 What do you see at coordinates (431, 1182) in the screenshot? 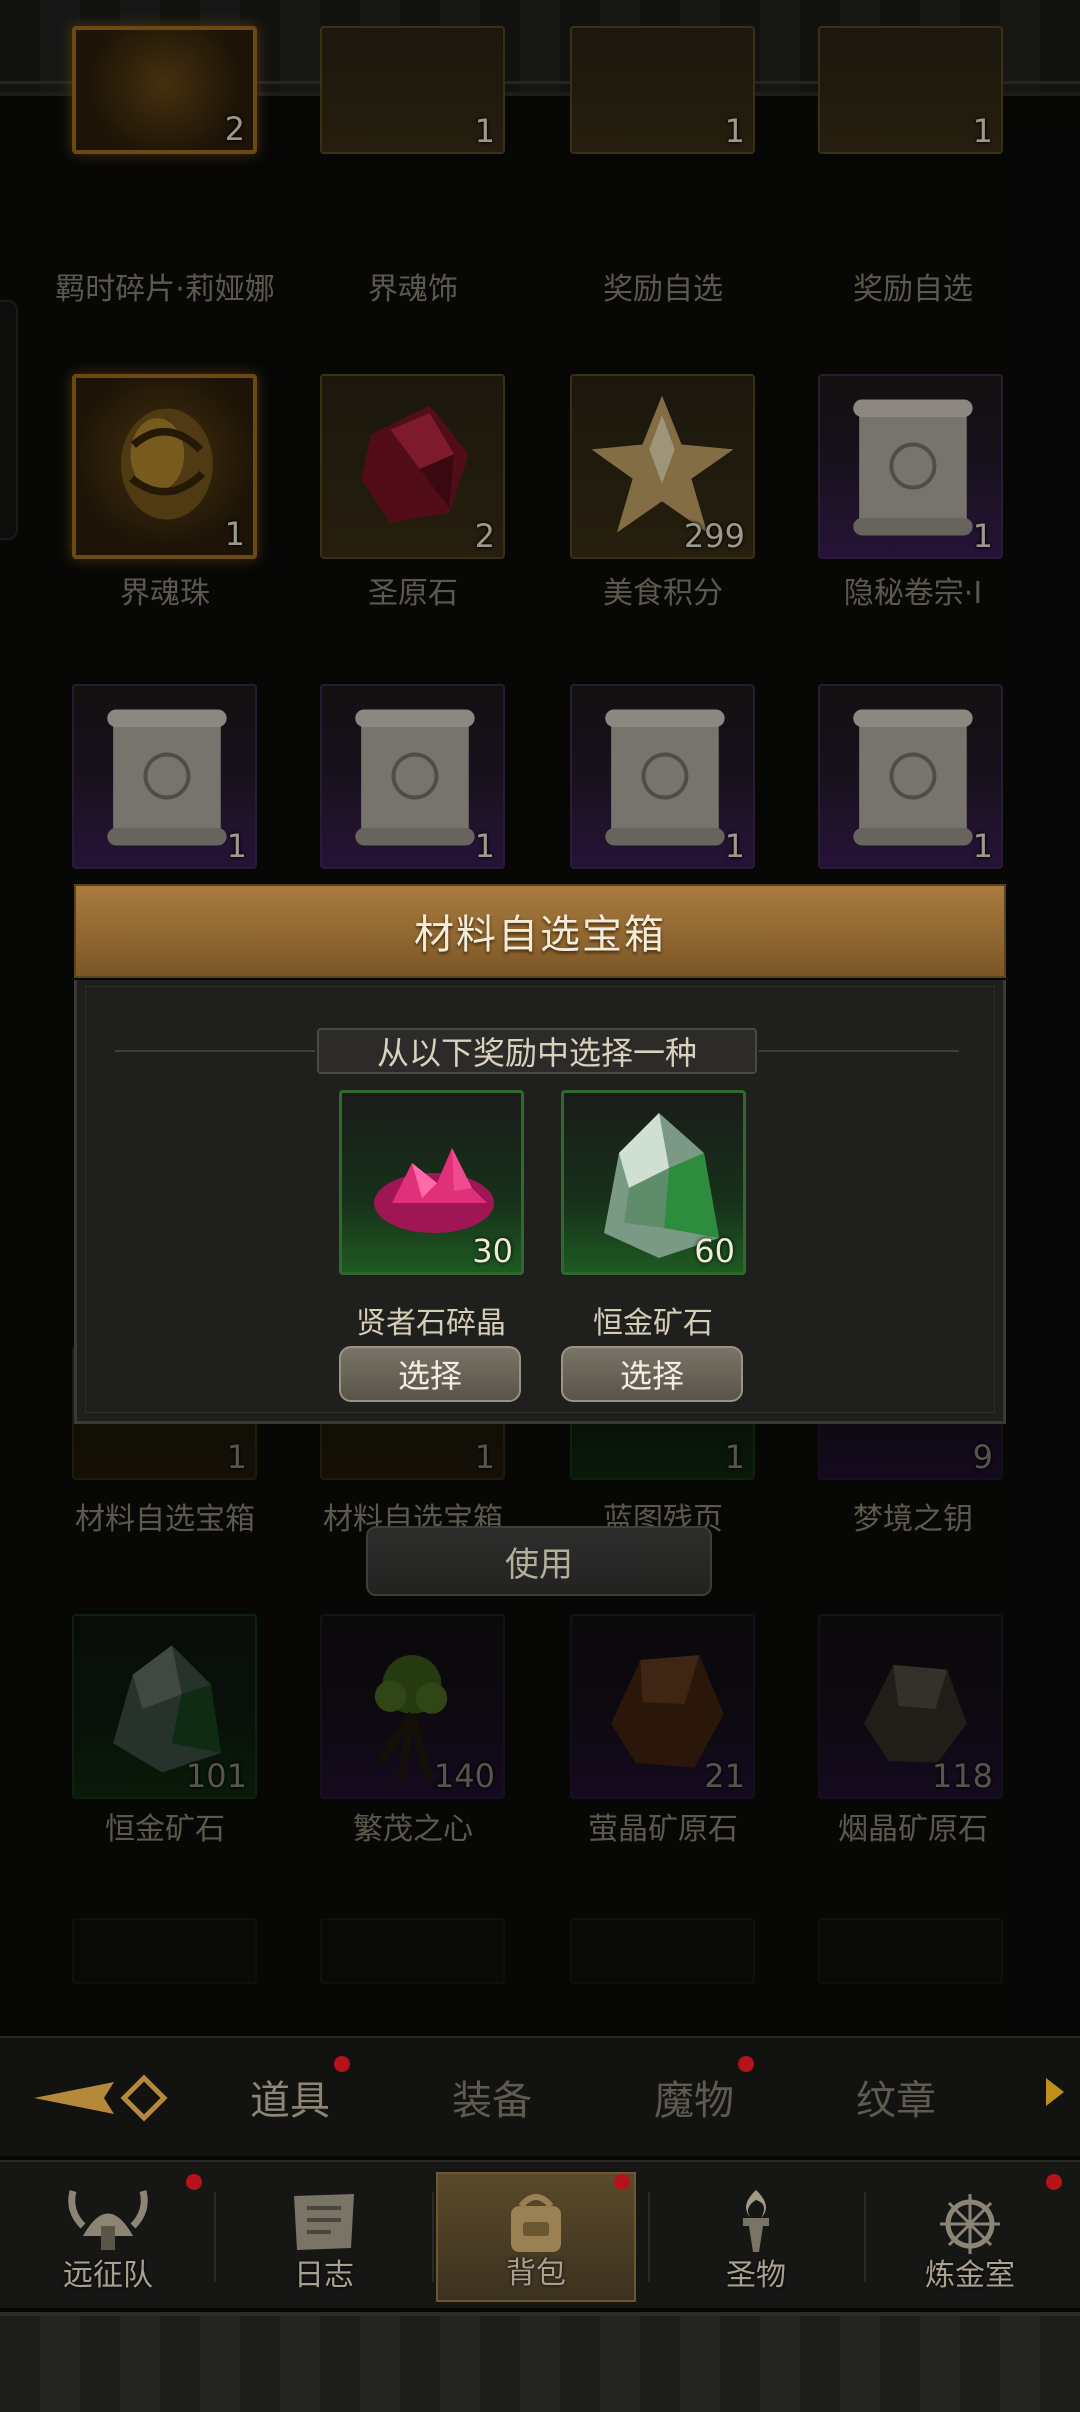
I see `reward-option: 30` at bounding box center [431, 1182].